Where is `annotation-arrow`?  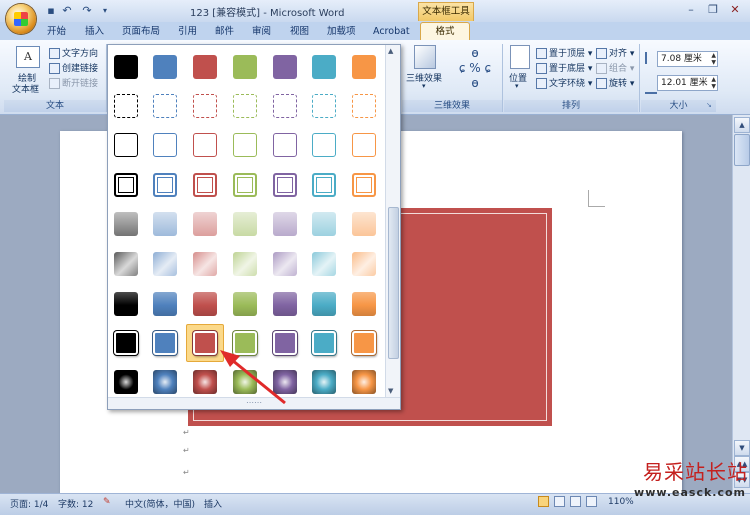
annotation-arrow is located at coordinates (253, 377).